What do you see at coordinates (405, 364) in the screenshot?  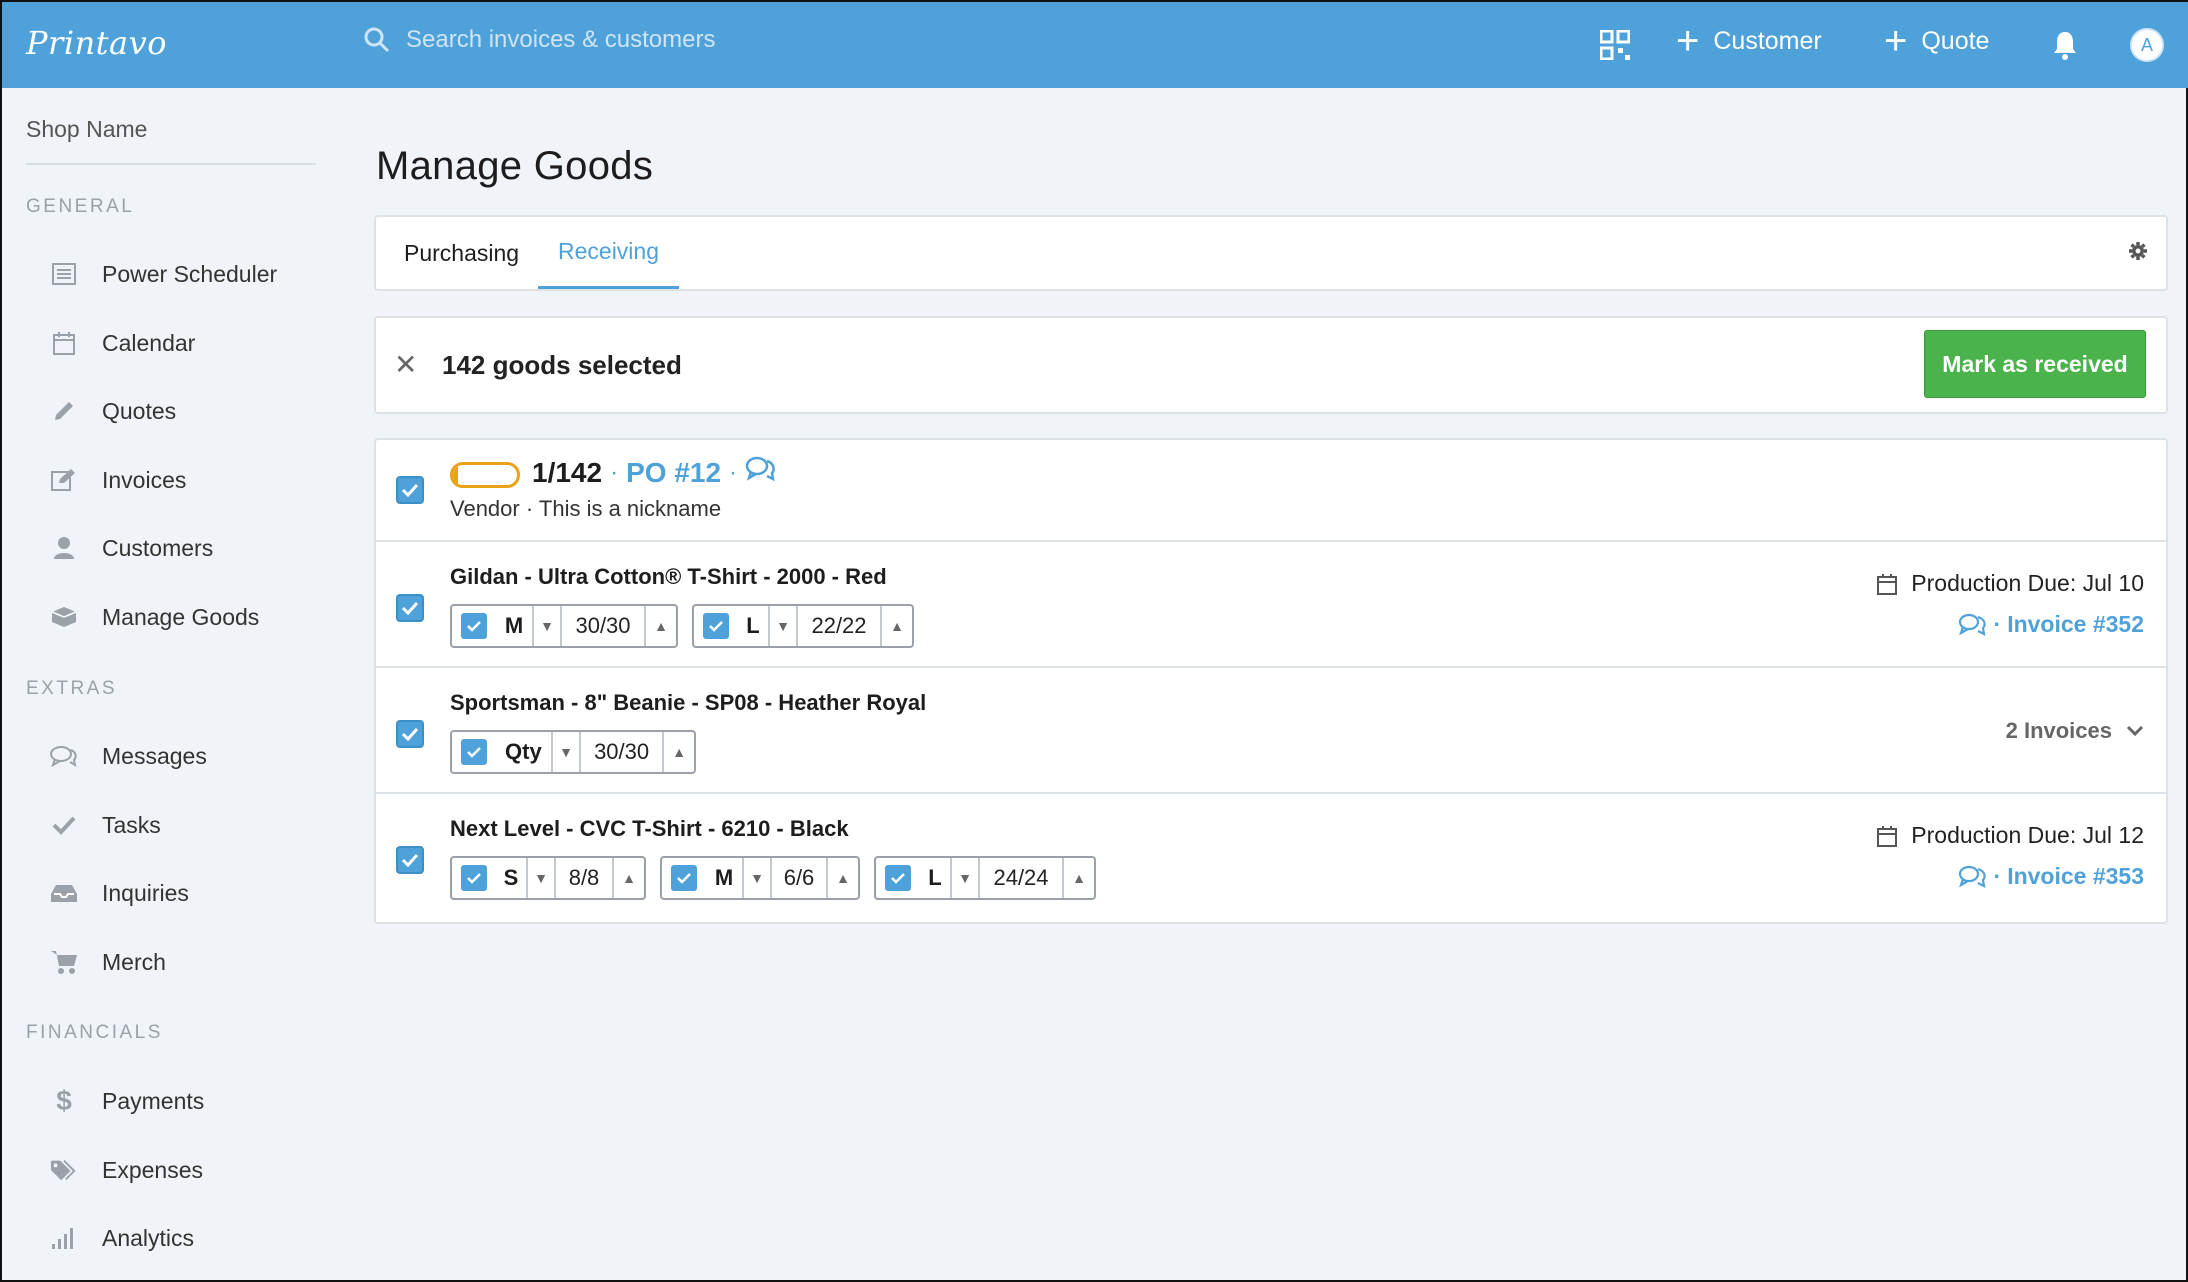 I see `close-icon: ✕` at bounding box center [405, 364].